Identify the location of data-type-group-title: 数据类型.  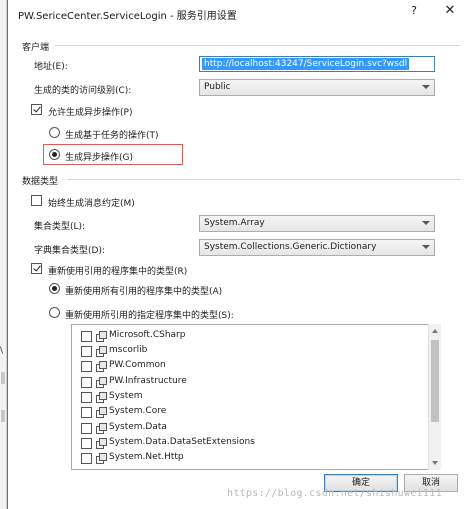
(40, 182).